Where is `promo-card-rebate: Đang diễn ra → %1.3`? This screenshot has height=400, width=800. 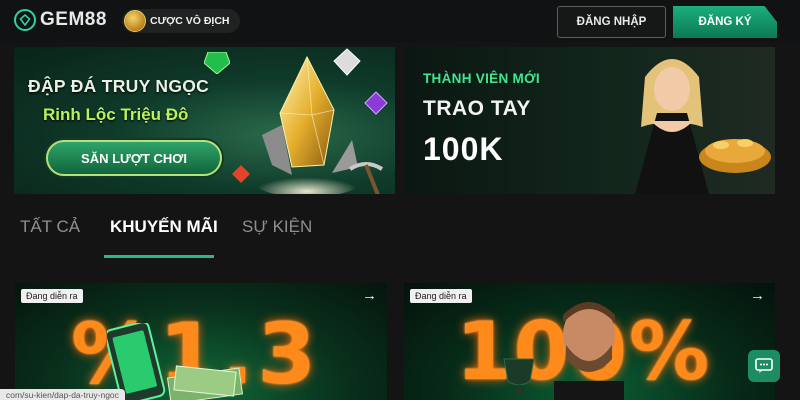 promo-card-rebate: Đang diễn ra → %1.3 is located at coordinates (201, 341).